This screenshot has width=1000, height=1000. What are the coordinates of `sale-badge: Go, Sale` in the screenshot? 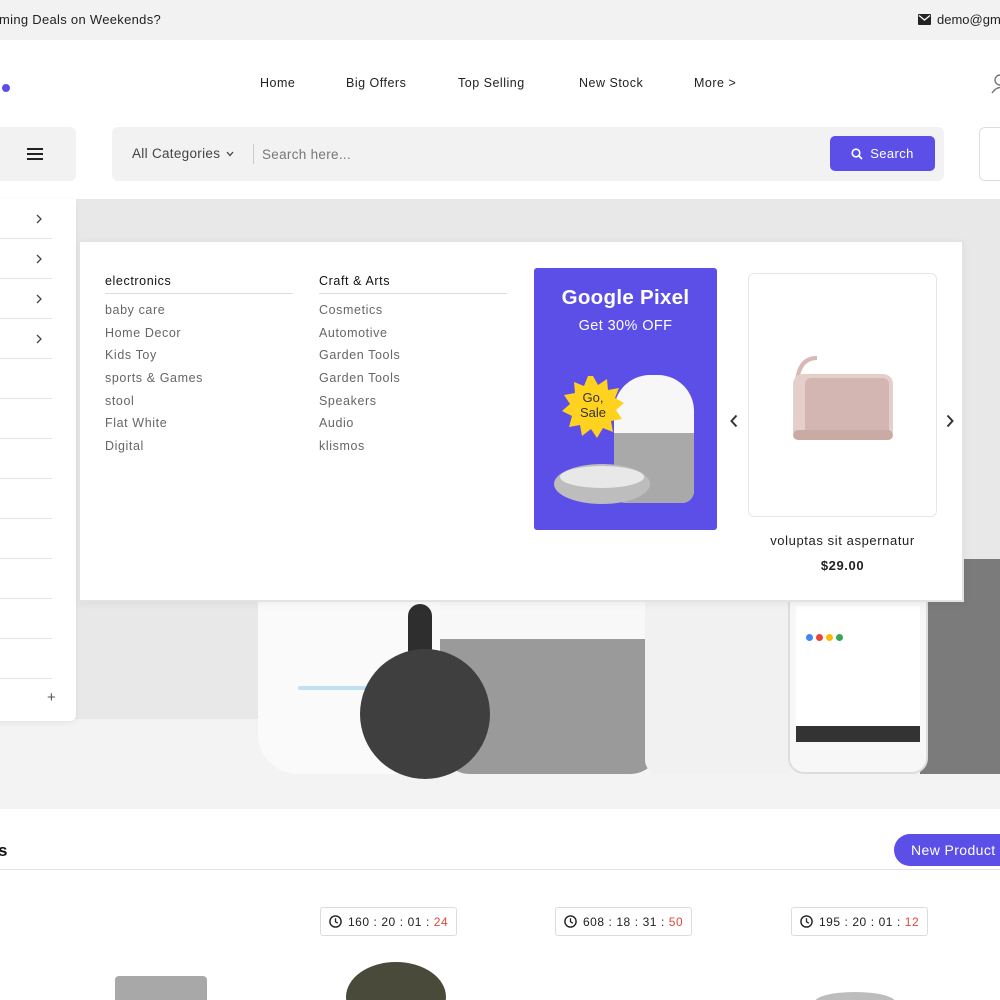 It's located at (593, 407).